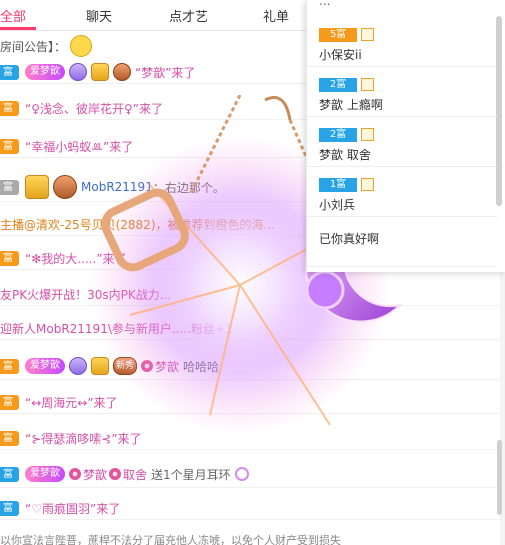  What do you see at coordinates (33, 46) in the screenshot?
I see `announcement-label: 房间公告】：` at bounding box center [33, 46].